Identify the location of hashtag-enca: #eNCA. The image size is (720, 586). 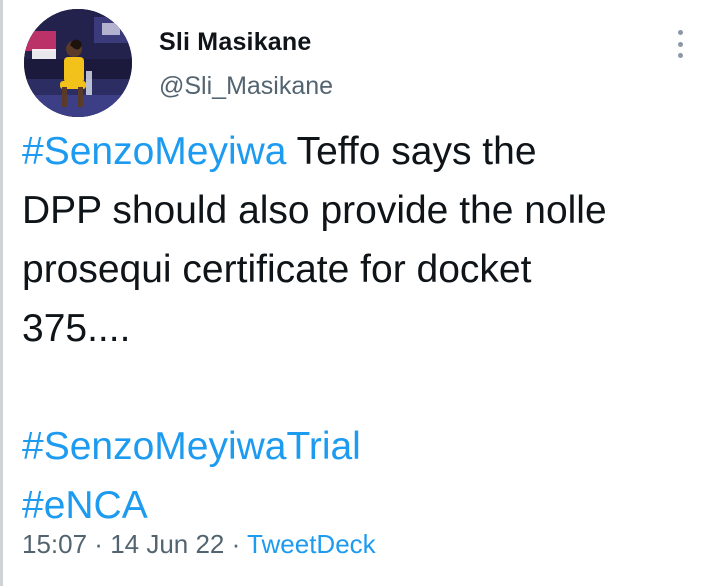
(85, 505).